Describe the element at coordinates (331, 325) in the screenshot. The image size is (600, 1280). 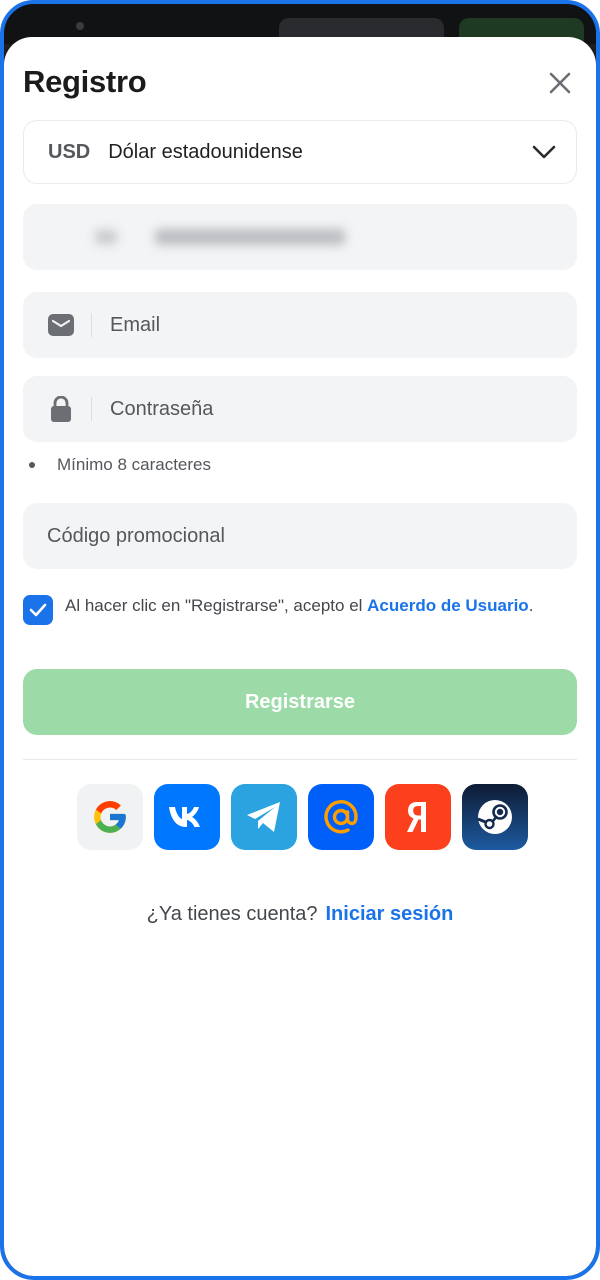
I see `email-input` at that location.